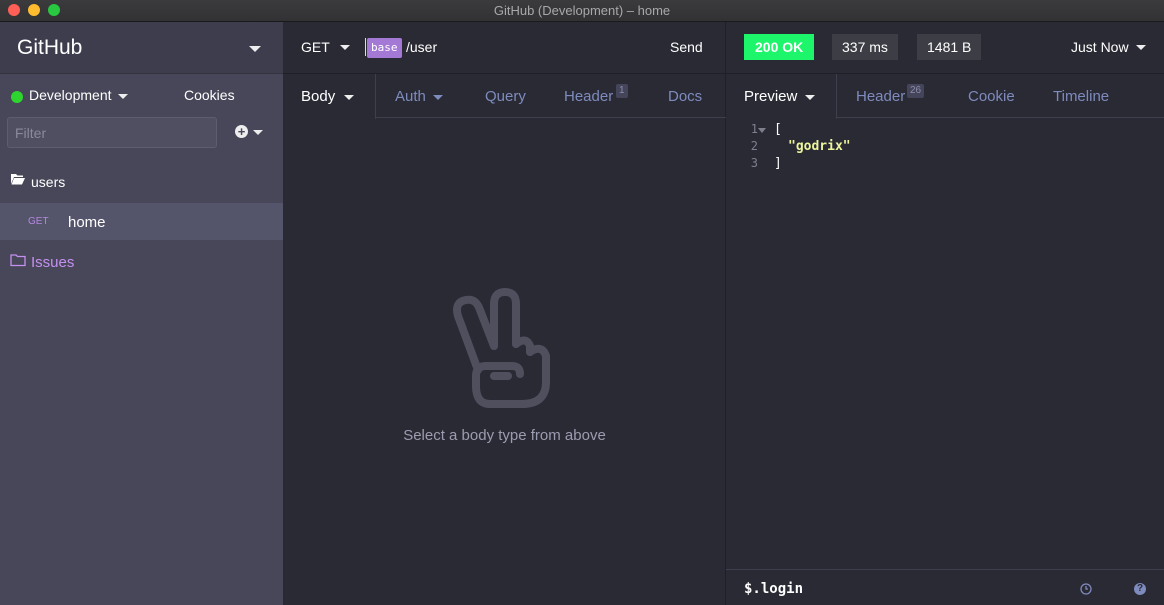 The height and width of the screenshot is (605, 1164). Describe the element at coordinates (945, 587) in the screenshot. I see `response-filter-bar: $.login ?` at that location.